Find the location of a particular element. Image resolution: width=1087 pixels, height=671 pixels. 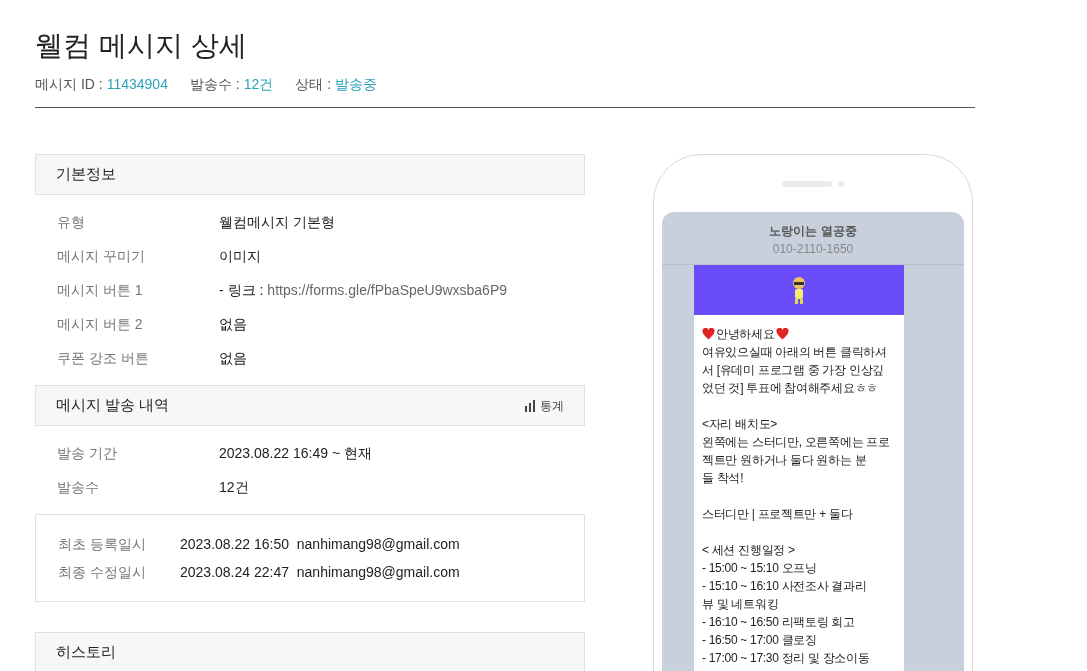

field-value: 2023.08.24 22:47 nanhimang98@gmail.com is located at coordinates (320, 572).